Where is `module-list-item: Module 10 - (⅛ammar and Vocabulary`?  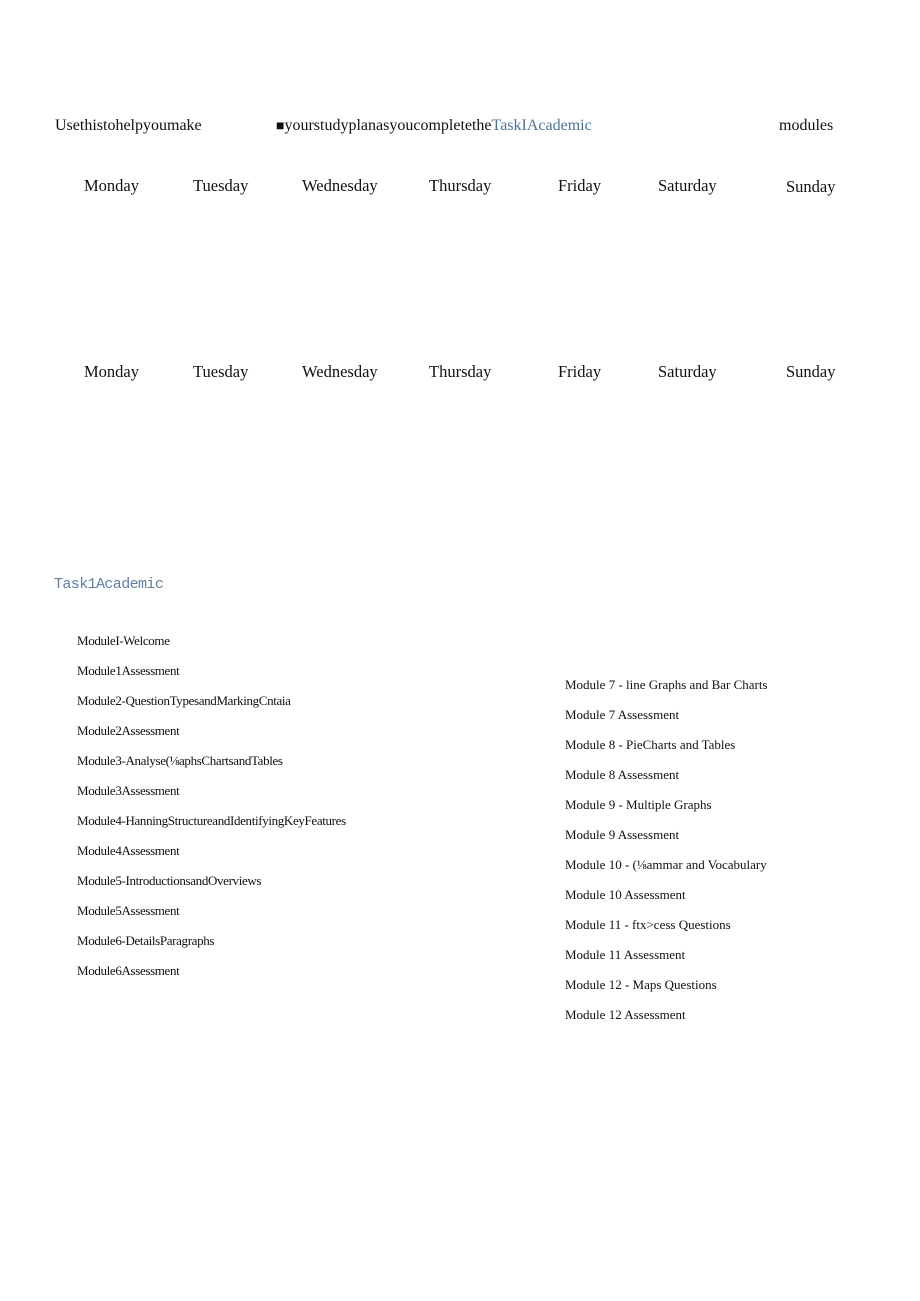
module-list-item: Module 10 - (⅛ammar and Vocabulary is located at coordinates (666, 864).